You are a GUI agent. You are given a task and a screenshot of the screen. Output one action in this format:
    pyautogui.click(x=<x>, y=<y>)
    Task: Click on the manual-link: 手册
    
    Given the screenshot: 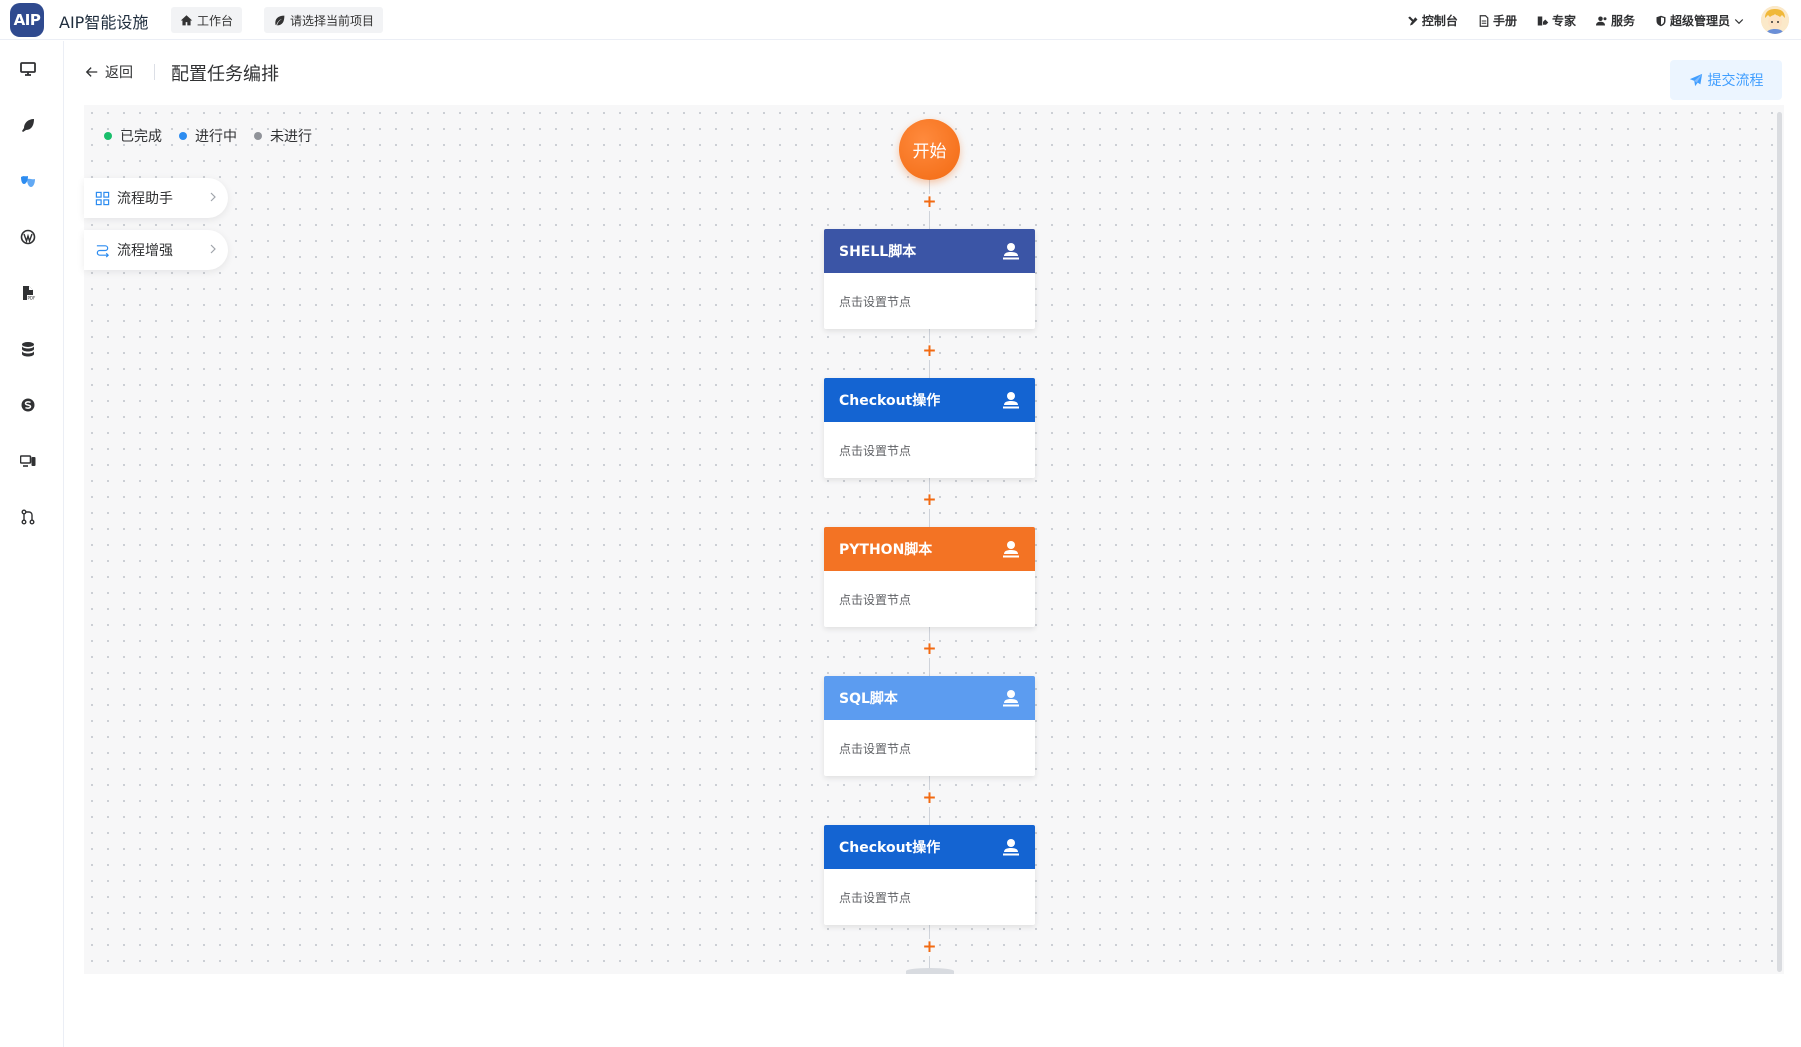 What is the action you would take?
    pyautogui.click(x=1497, y=20)
    